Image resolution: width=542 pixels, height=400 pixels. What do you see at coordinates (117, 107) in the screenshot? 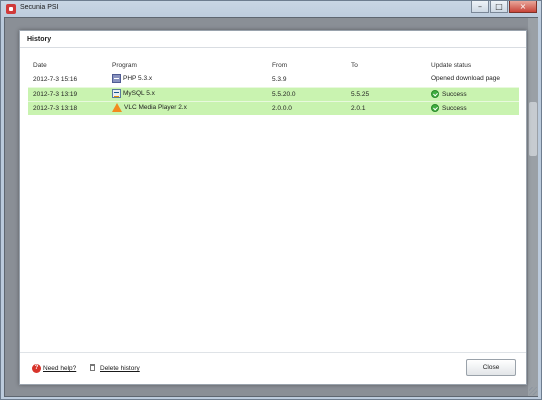
I see `vlc-cone-icon` at bounding box center [117, 107].